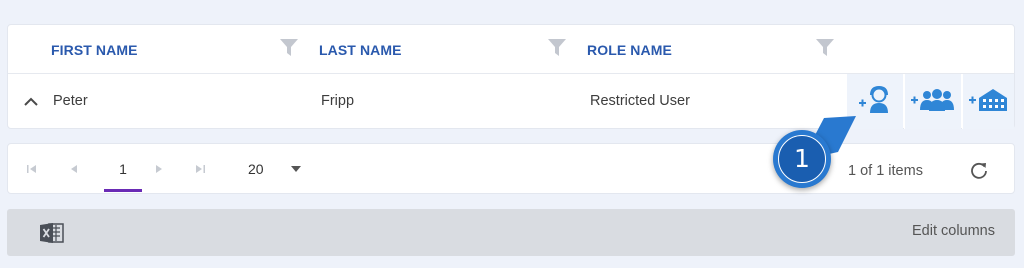  I want to click on active-page-indicator, so click(123, 190).